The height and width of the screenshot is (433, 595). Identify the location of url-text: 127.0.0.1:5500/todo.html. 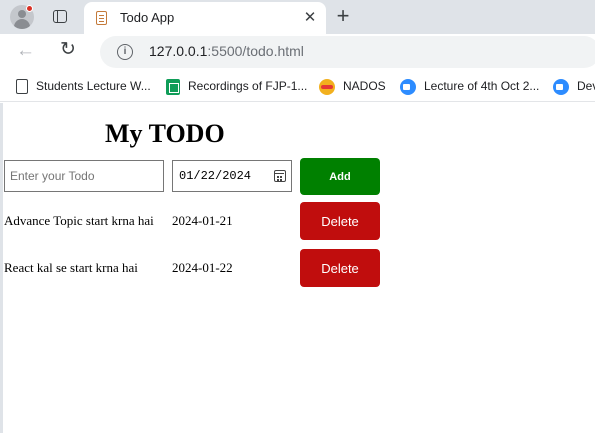
(226, 51).